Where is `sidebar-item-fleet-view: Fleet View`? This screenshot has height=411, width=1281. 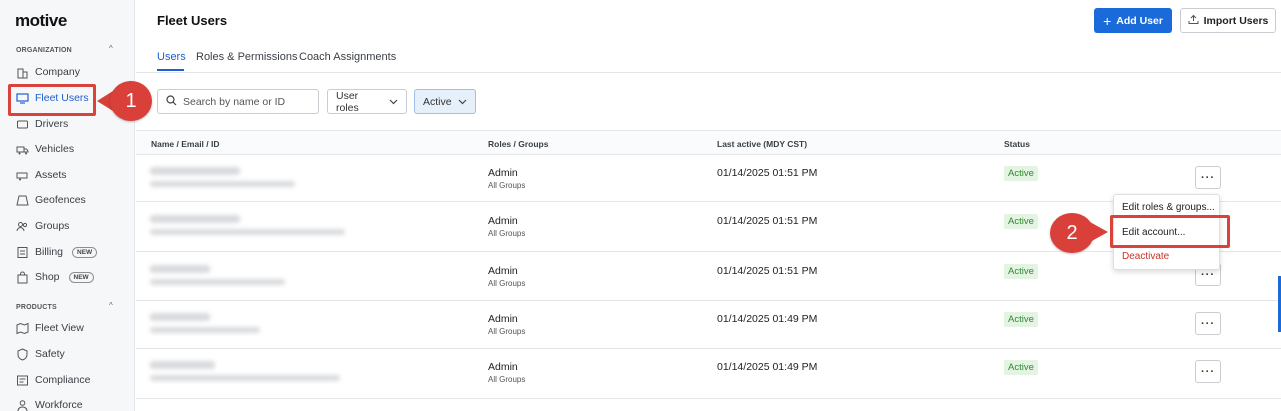 sidebar-item-fleet-view: Fleet View is located at coordinates (72, 328).